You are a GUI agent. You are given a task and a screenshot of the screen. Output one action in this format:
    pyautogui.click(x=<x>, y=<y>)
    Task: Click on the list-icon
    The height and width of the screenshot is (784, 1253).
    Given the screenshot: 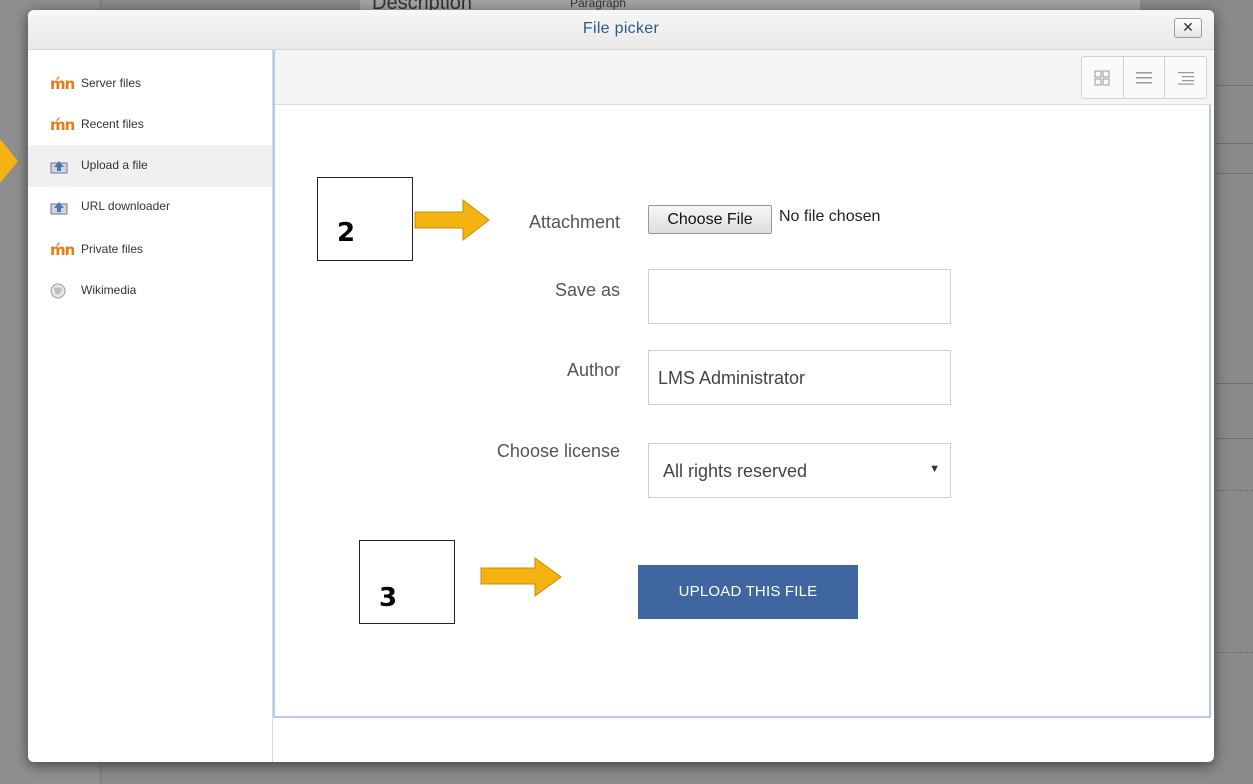 What is the action you would take?
    pyautogui.click(x=1144, y=77)
    